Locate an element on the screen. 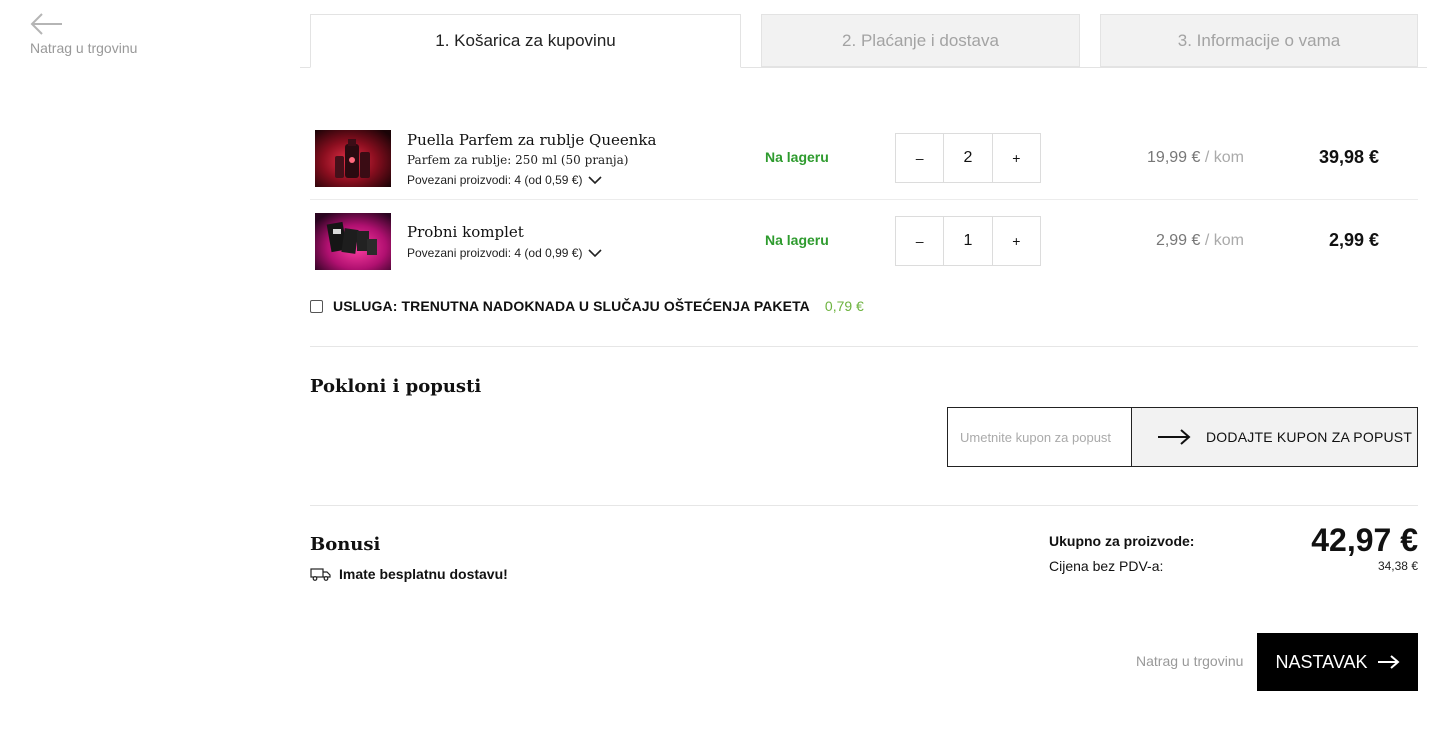  continue-label: NASTAVAK is located at coordinates (1321, 661).